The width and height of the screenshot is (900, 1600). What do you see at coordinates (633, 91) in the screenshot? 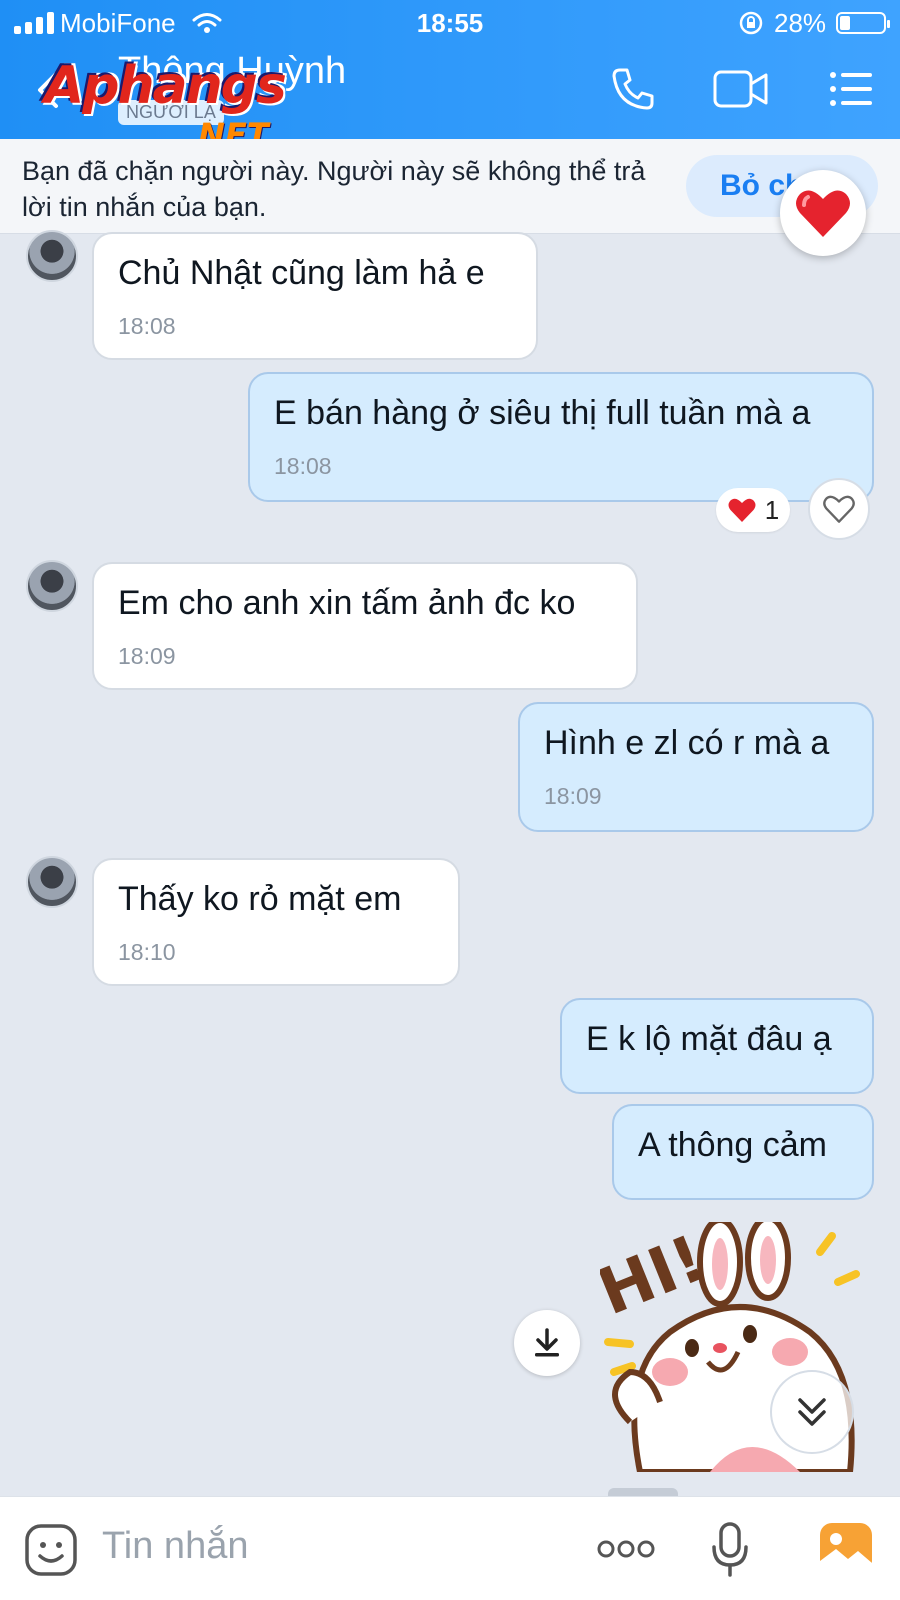
I see `phone-icon` at bounding box center [633, 91].